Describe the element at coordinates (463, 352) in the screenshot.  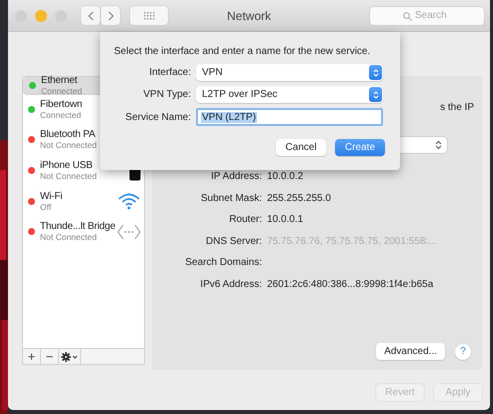
I see `help-button: ?` at that location.